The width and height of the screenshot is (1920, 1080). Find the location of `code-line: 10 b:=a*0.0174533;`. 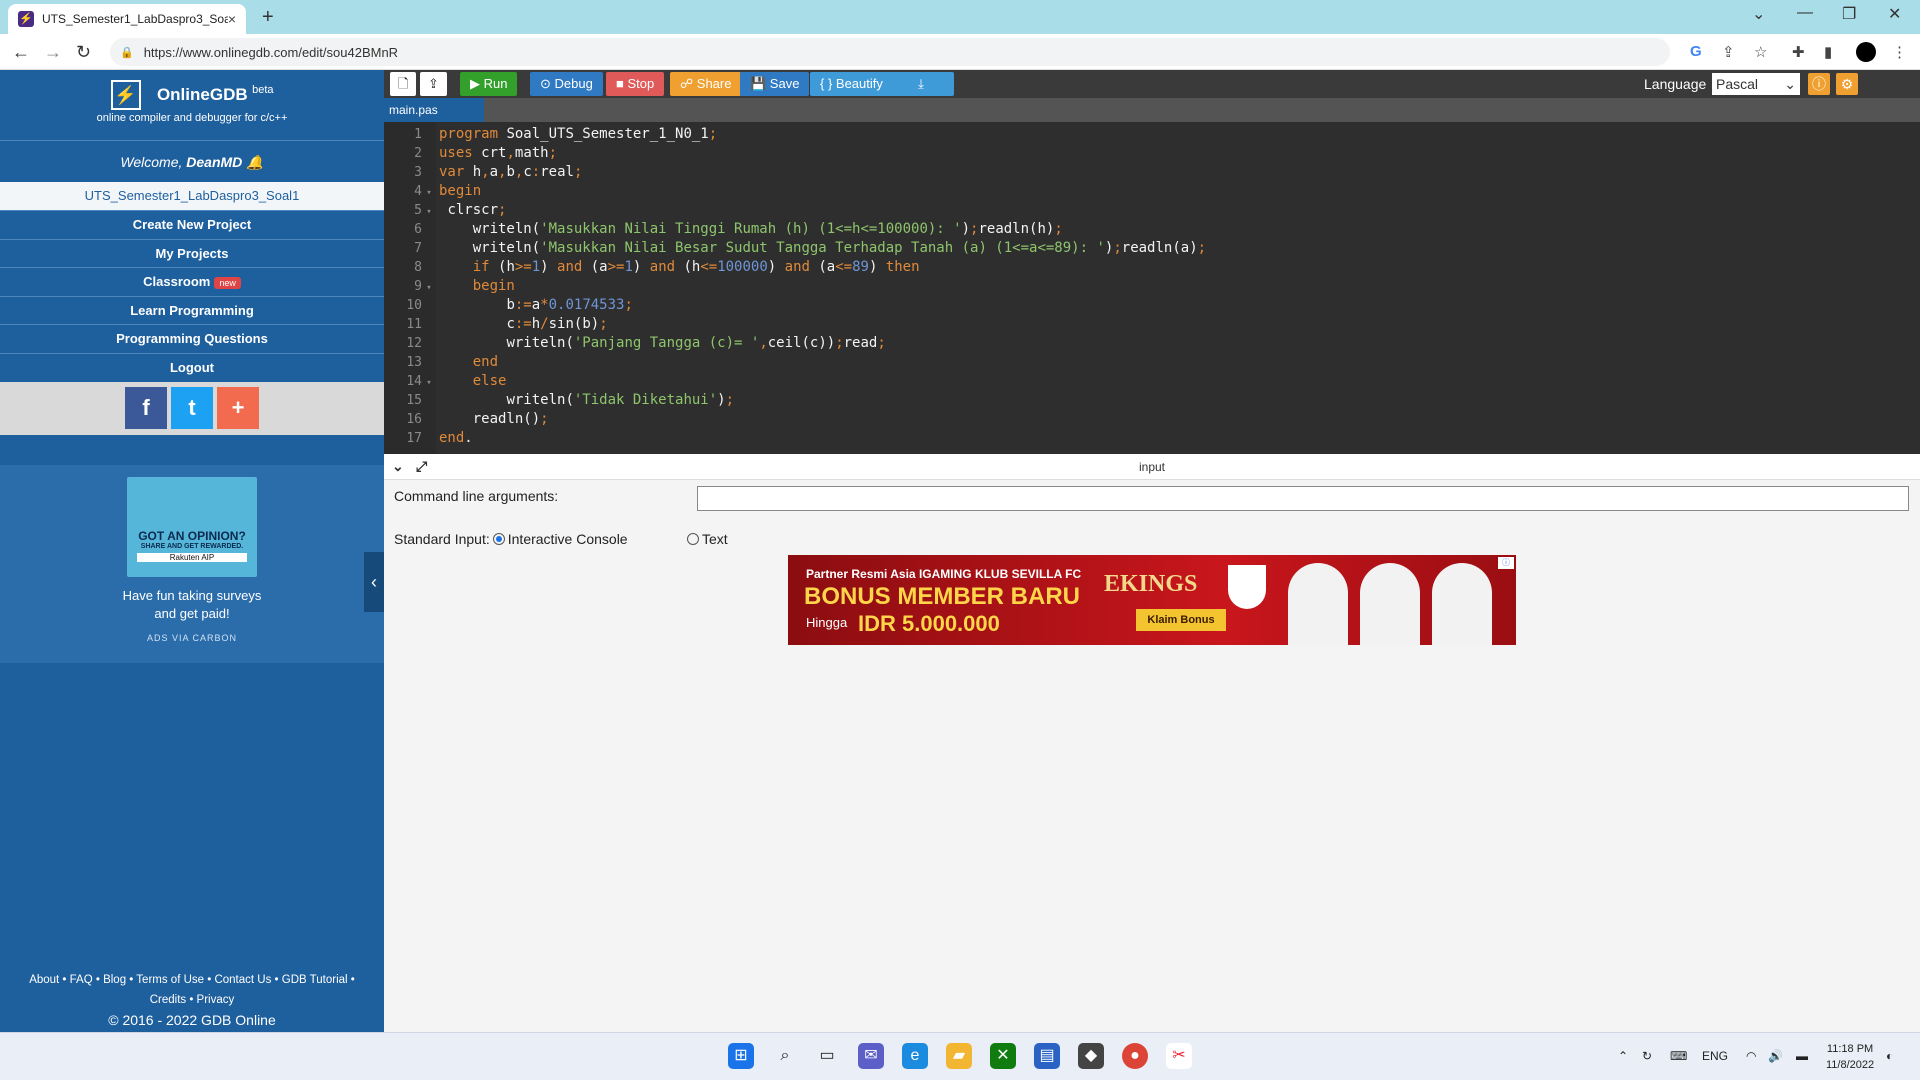

code-line: 10 b:=a*0.0174533; is located at coordinates (508, 305).